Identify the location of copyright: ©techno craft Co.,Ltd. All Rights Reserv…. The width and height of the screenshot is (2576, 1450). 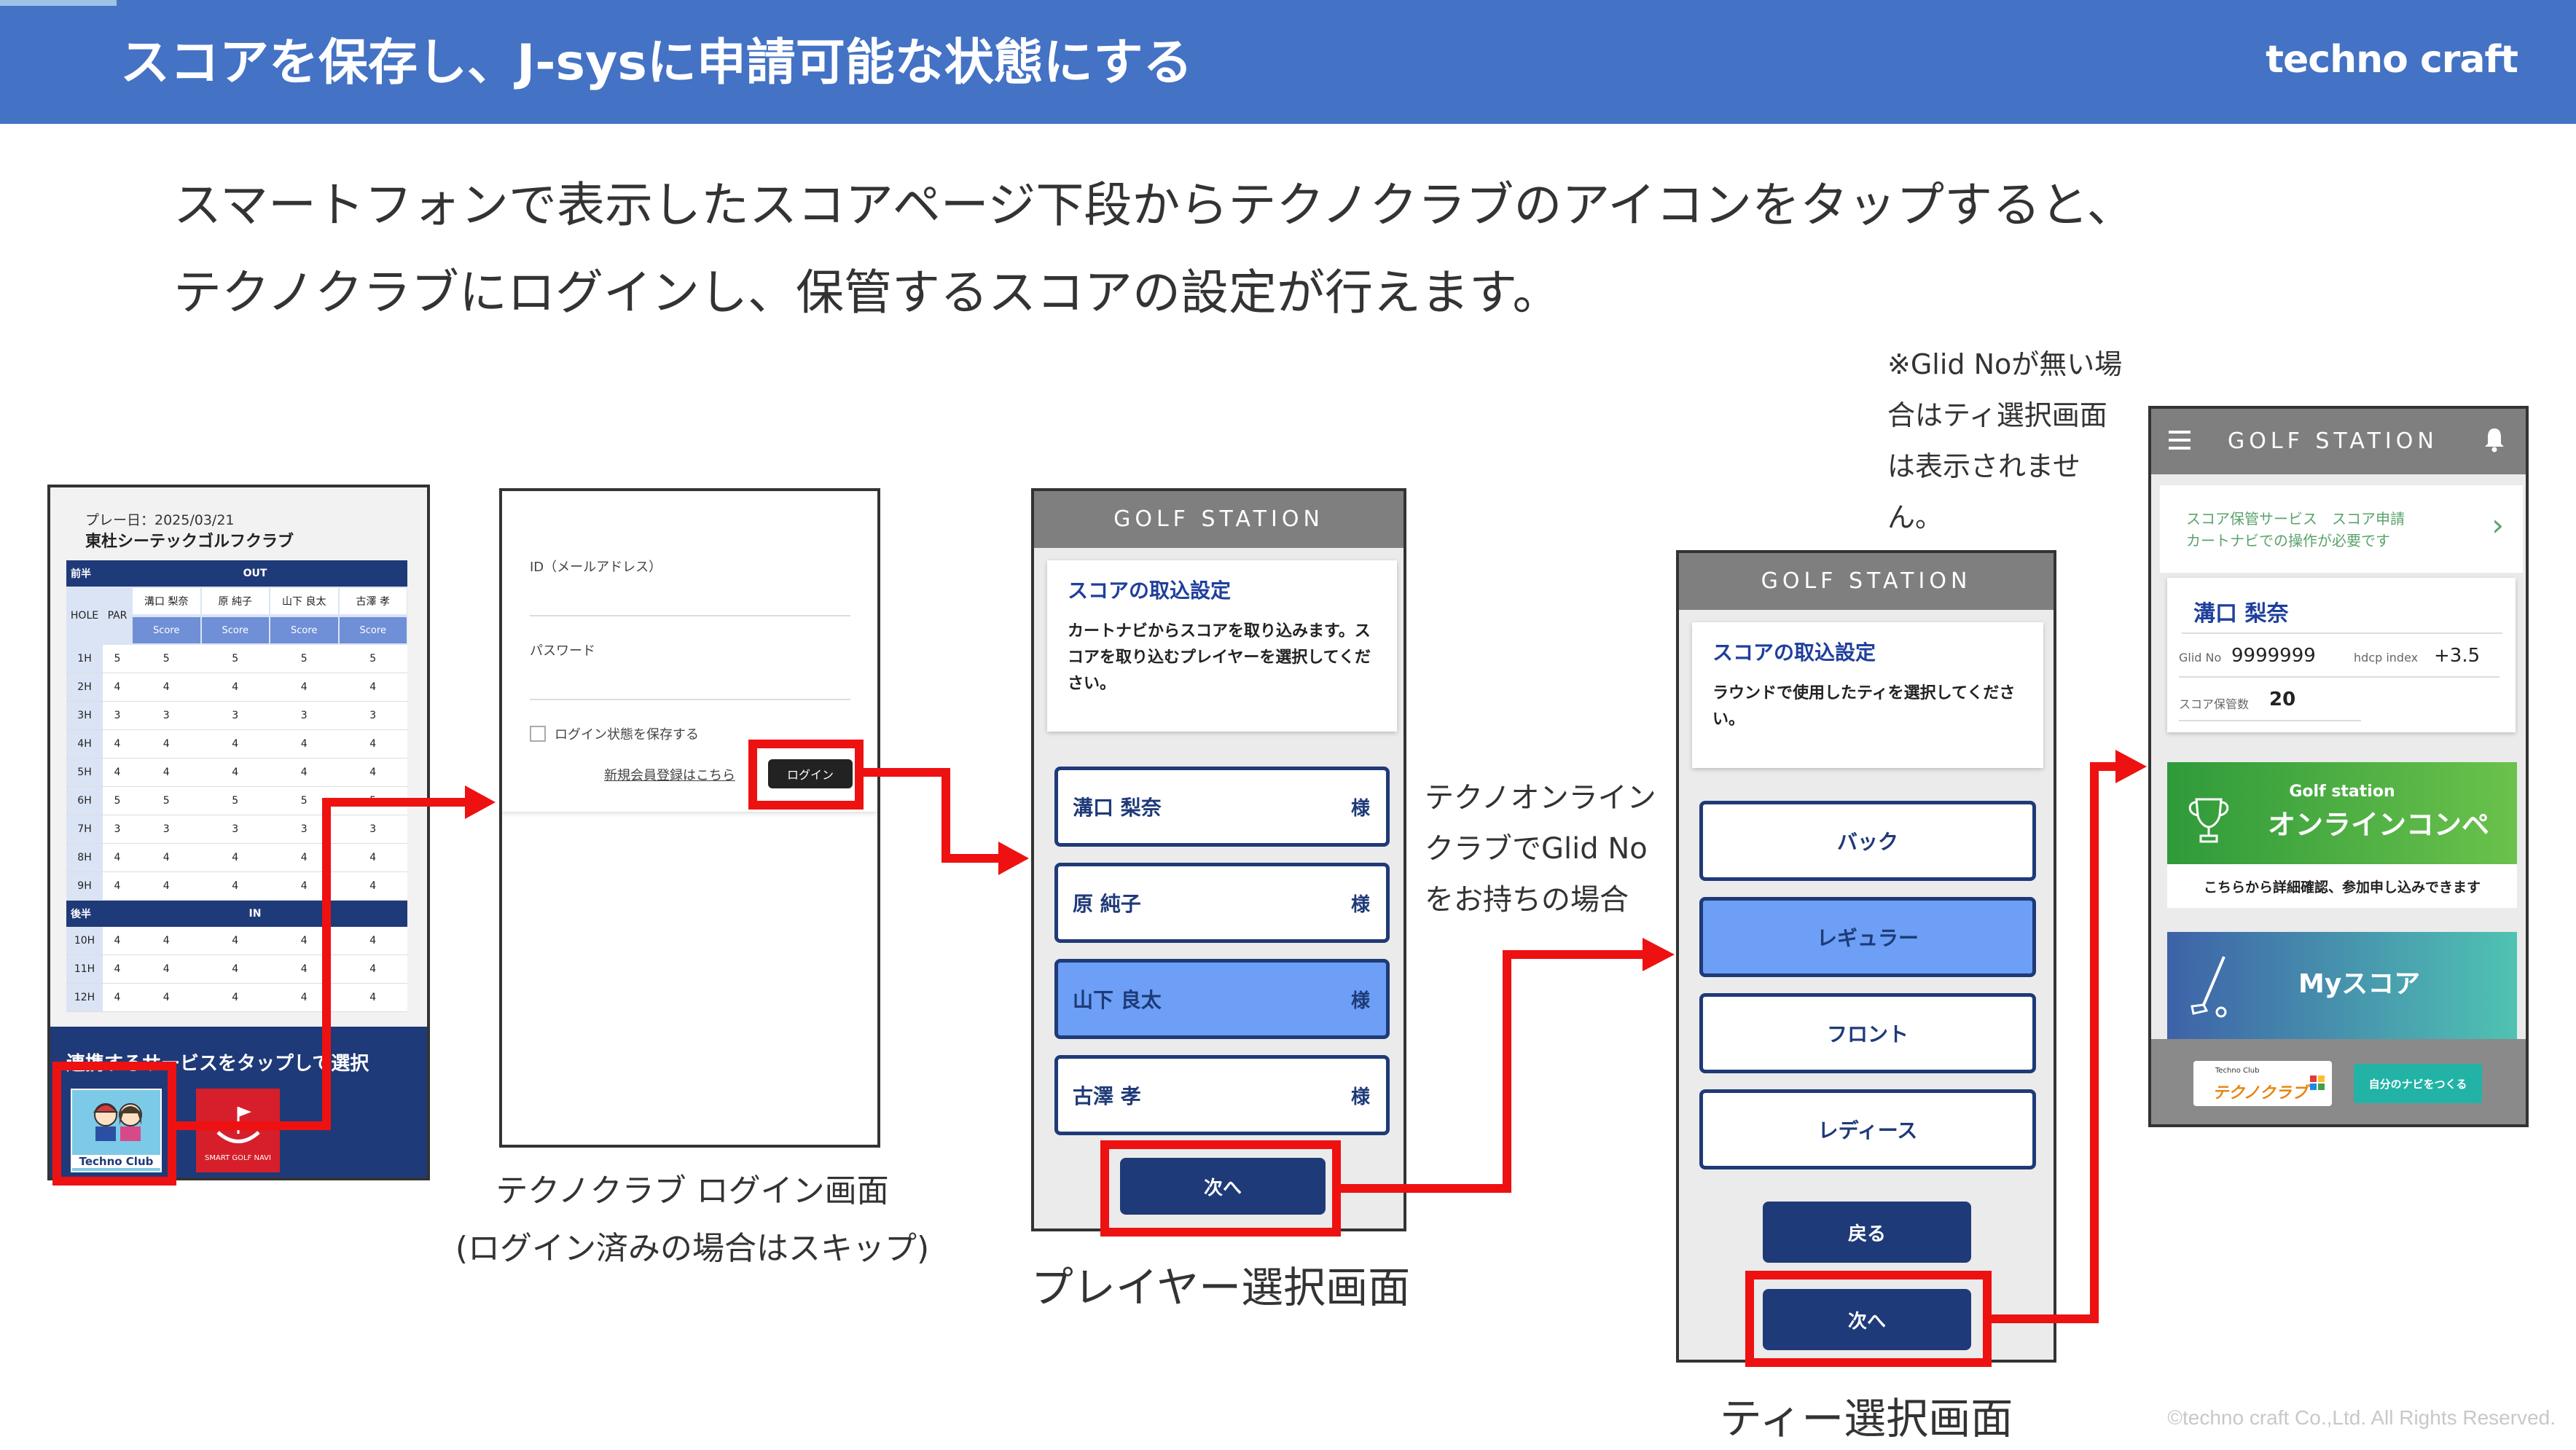
(2361, 1418).